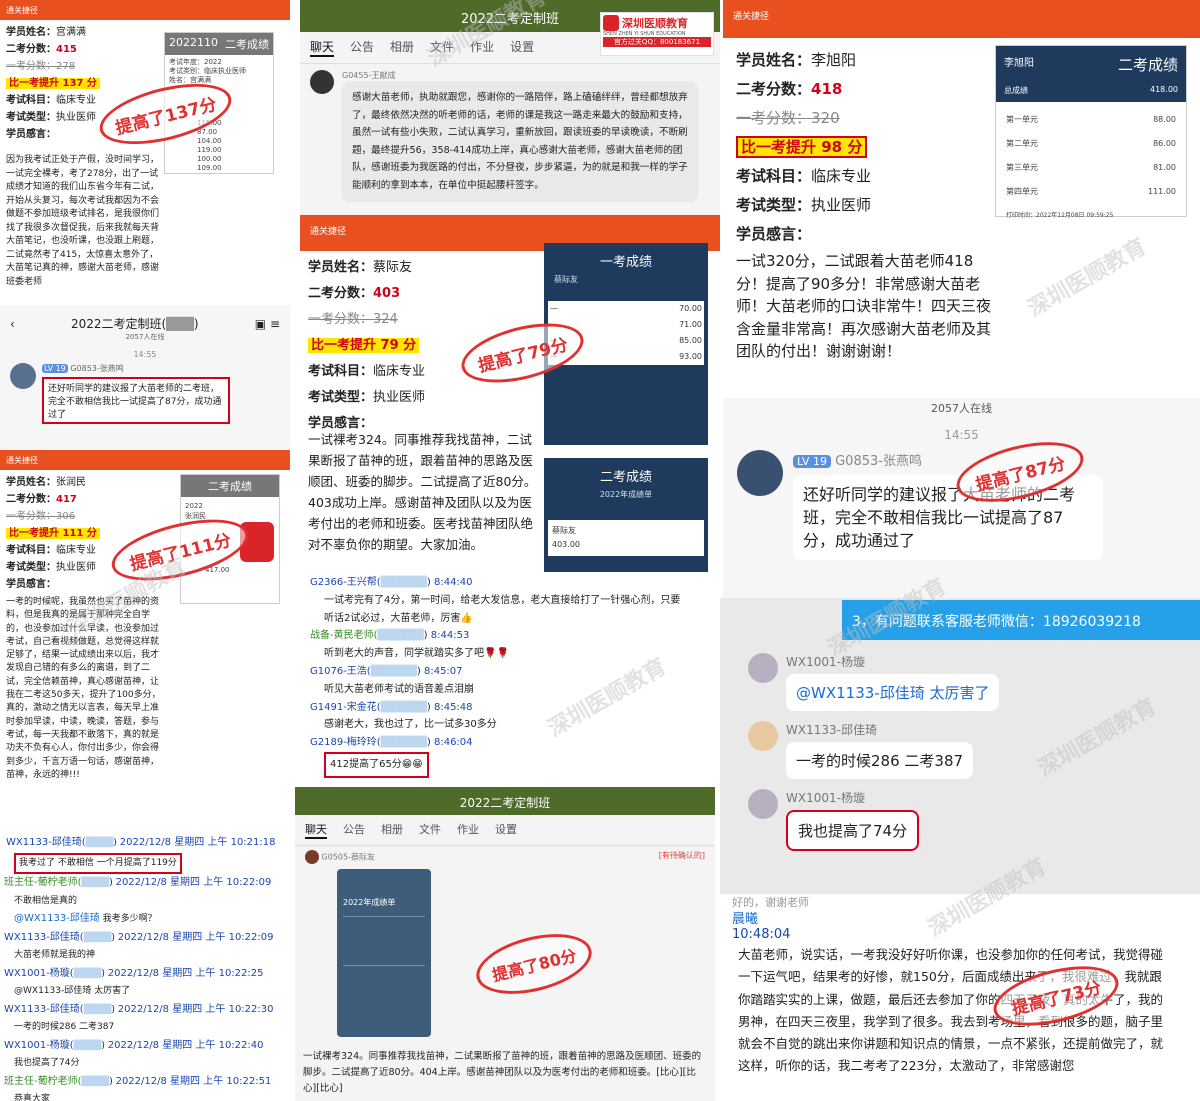  I want to click on card-id: 2022110, so click(193, 42).